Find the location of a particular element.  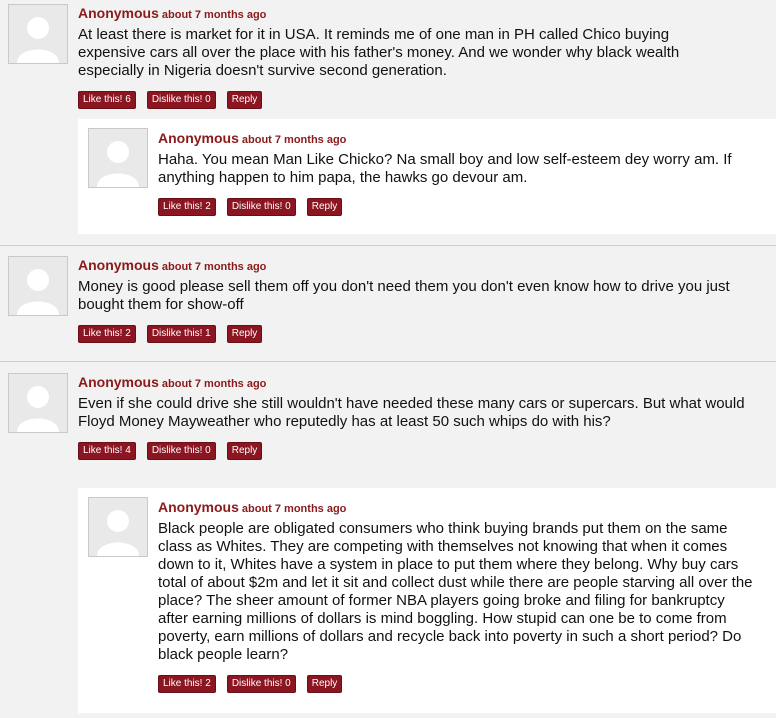

comment-actions: Like this! 4 Dislike this! 0 Reply is located at coordinates (170, 451).